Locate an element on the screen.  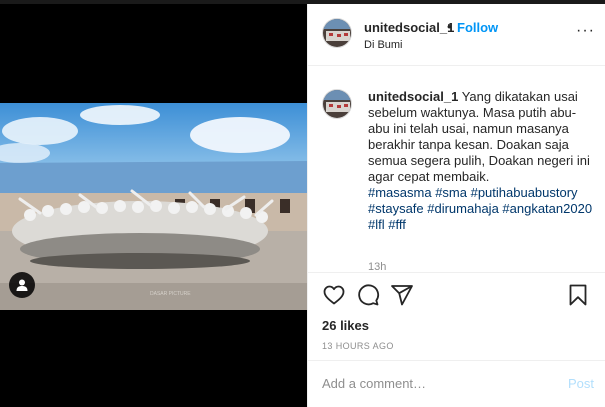
add-comment-bar: Add a comment… Post is located at coordinates (456, 383).